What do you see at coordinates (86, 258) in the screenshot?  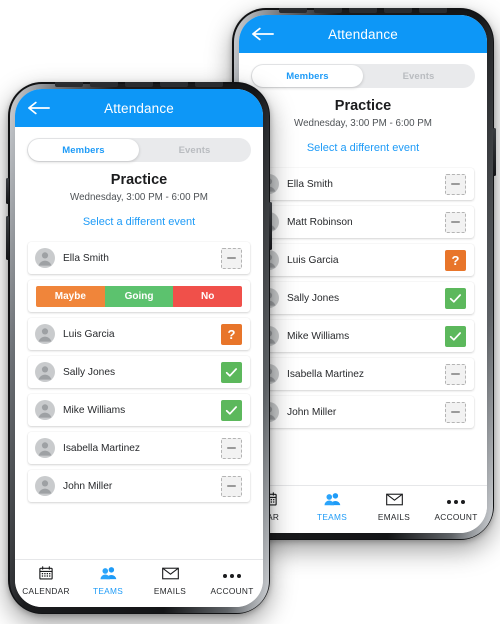 I see `member-name: Ella Smith` at bounding box center [86, 258].